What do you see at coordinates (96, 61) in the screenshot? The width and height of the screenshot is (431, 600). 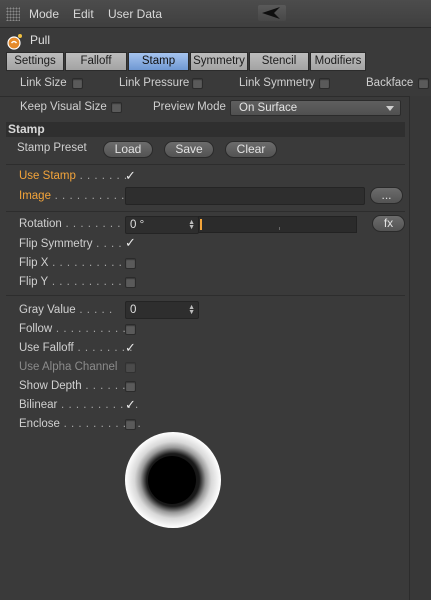 I see `tab-falloff: Falloff` at bounding box center [96, 61].